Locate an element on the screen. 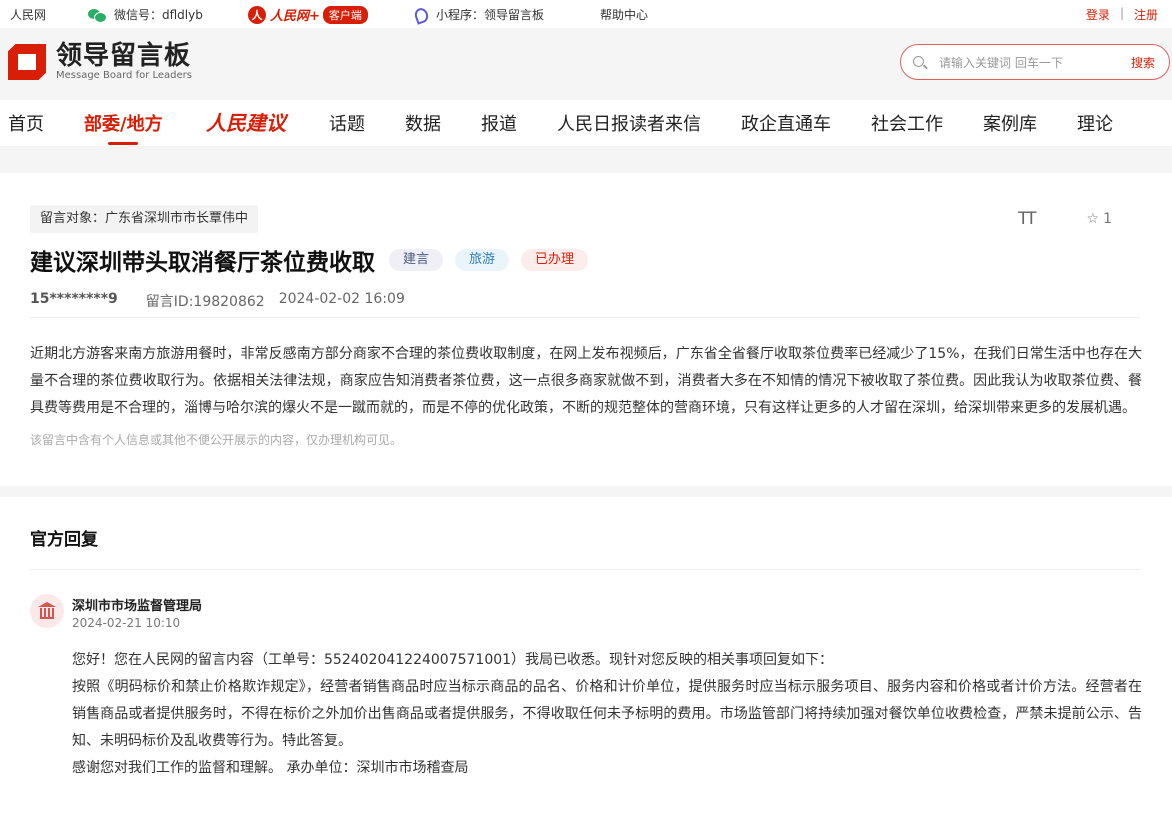 This screenshot has height=817, width=1172. favorite-count: 1 is located at coordinates (1107, 219).